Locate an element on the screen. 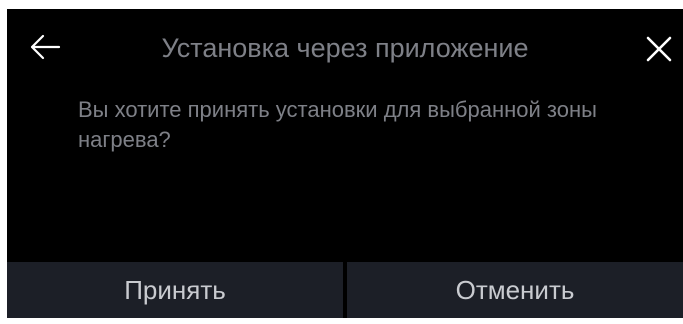 The width and height of the screenshot is (683, 324). close-icon is located at coordinates (659, 49).